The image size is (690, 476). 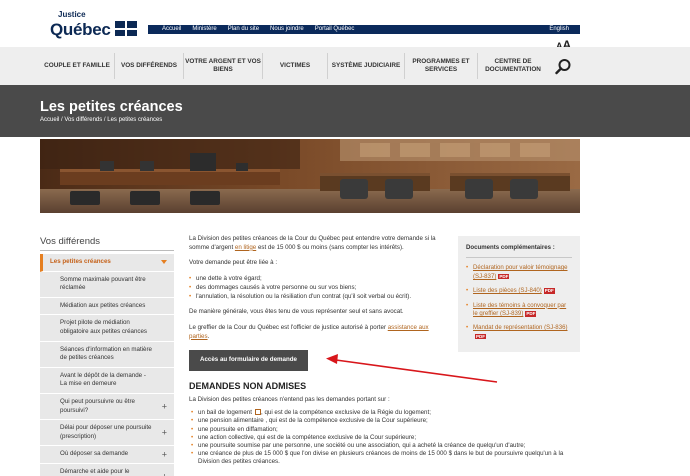 I want to click on sidebar-item-label: Médiation aux petites créances, so click(x=103, y=305).